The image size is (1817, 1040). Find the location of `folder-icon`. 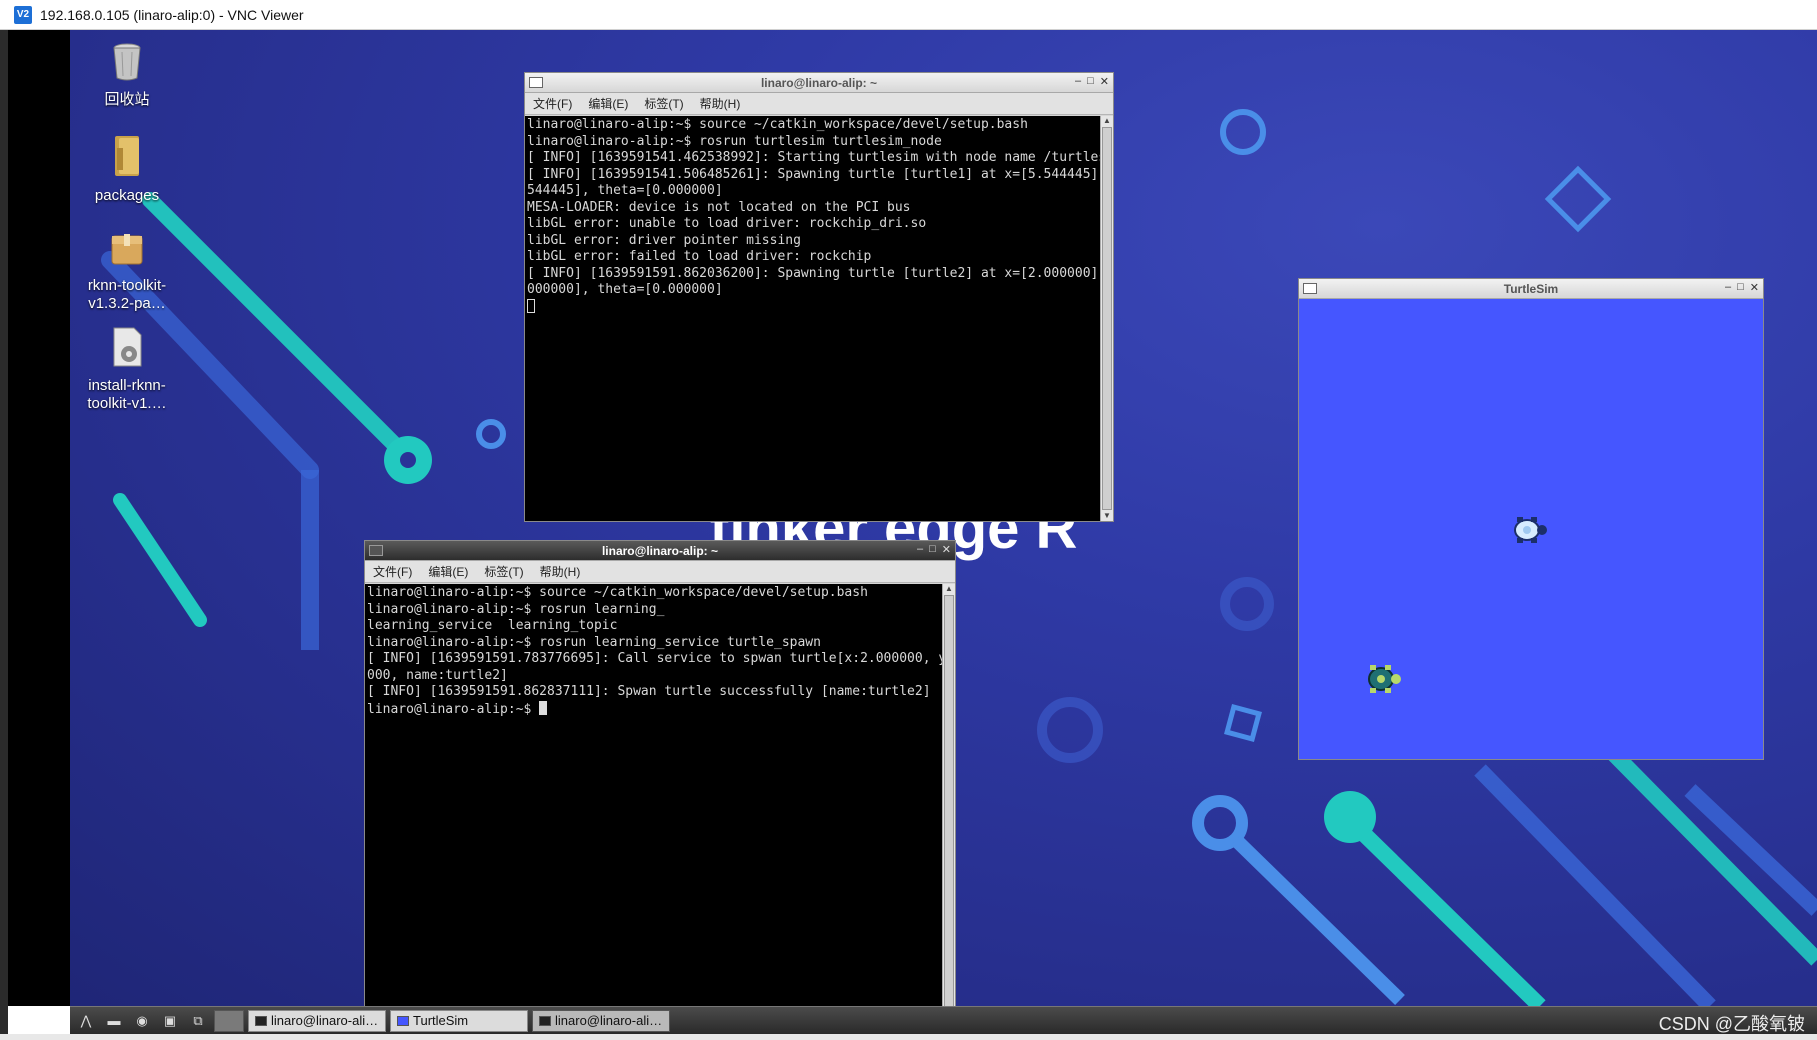

folder-icon is located at coordinates (127, 156).